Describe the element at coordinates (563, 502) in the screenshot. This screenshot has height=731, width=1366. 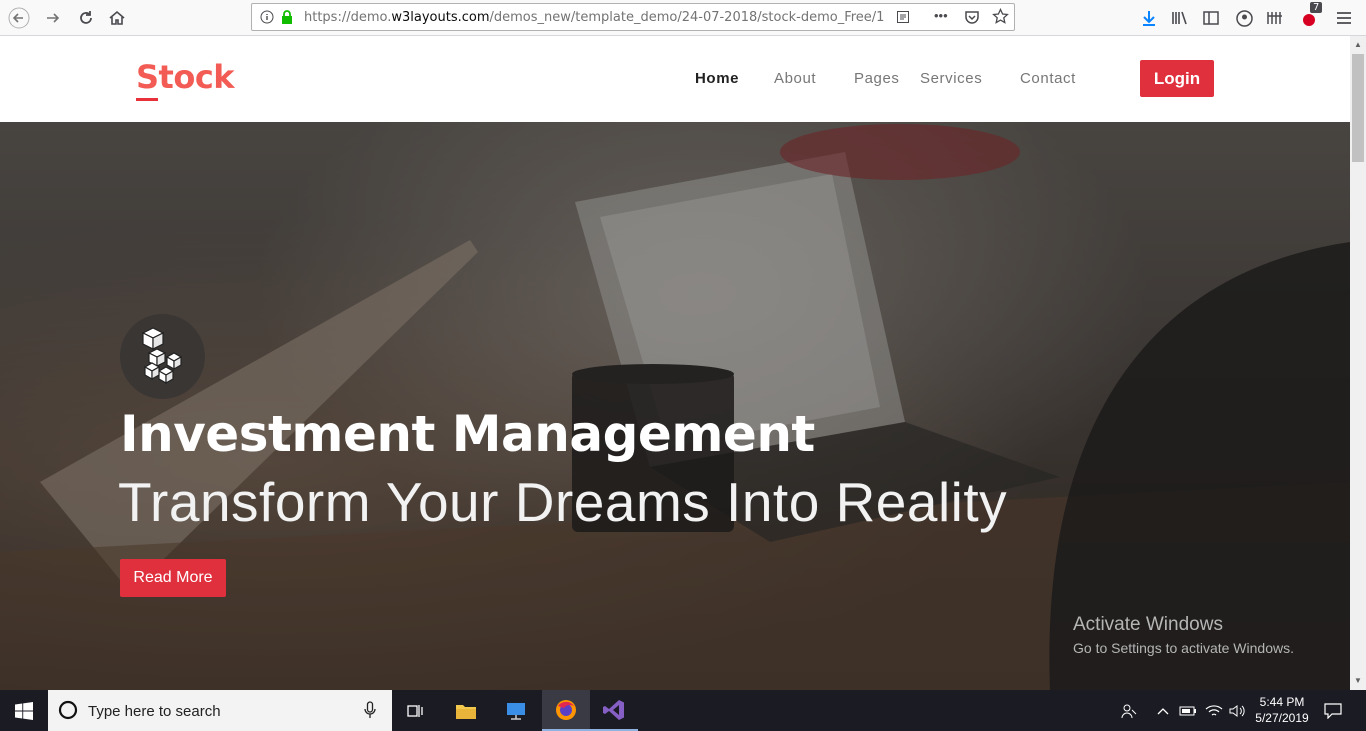
I see `hero-subtitle: Transform Your Dreams Into Reality` at that location.